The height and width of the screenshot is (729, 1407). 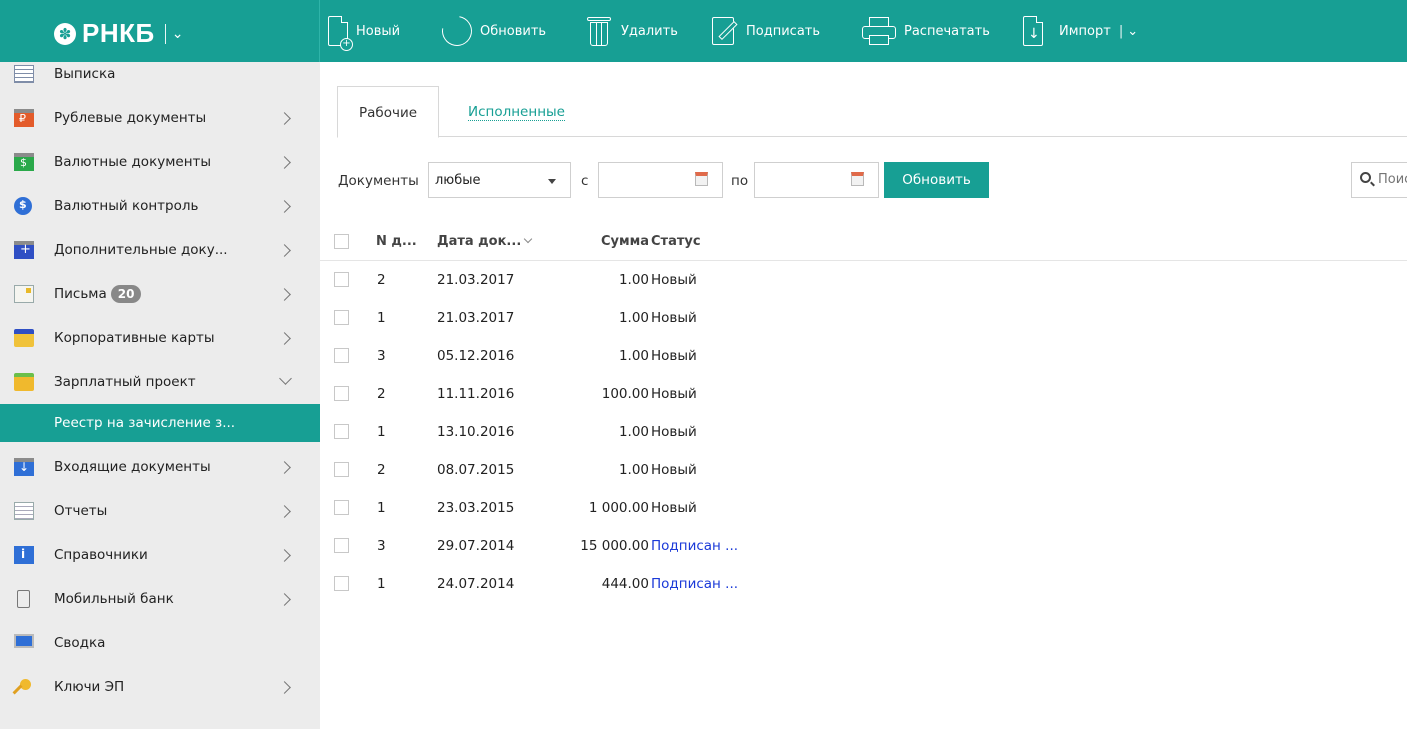 I want to click on logo-text: РНКБ, so click(x=118, y=33).